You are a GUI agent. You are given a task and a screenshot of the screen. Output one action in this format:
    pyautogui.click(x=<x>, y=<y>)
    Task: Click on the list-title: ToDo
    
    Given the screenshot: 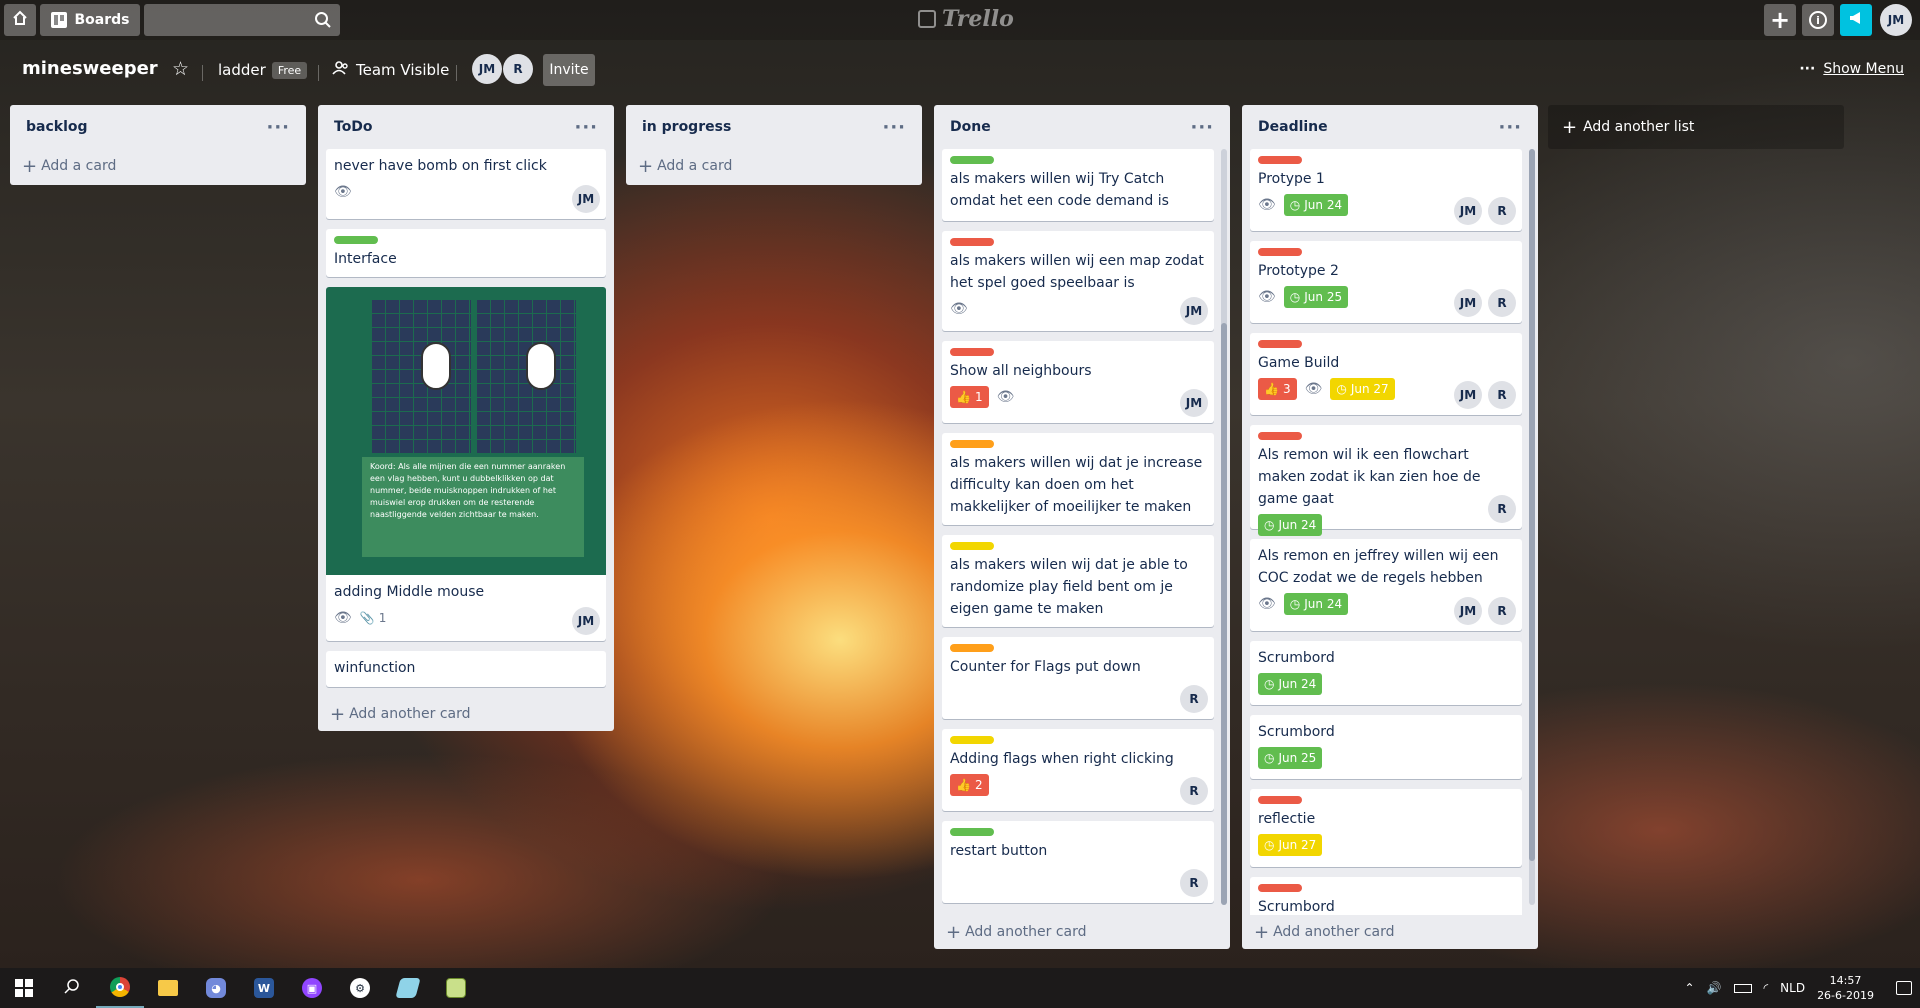 What is the action you would take?
    pyautogui.click(x=353, y=127)
    